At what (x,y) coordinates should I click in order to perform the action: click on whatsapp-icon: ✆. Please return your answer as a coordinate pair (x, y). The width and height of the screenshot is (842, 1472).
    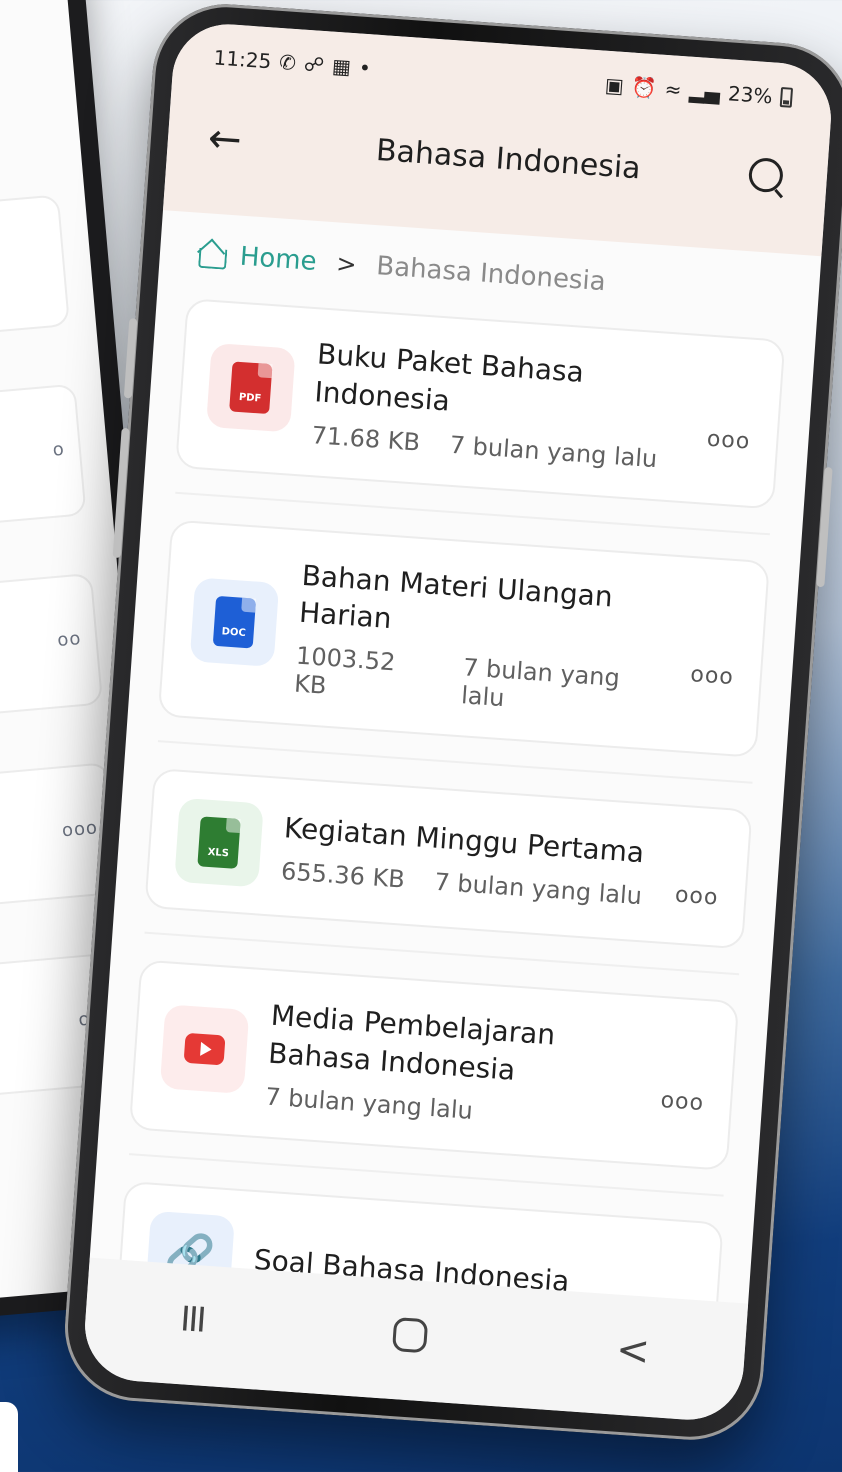
    Looking at the image, I should click on (287, 62).